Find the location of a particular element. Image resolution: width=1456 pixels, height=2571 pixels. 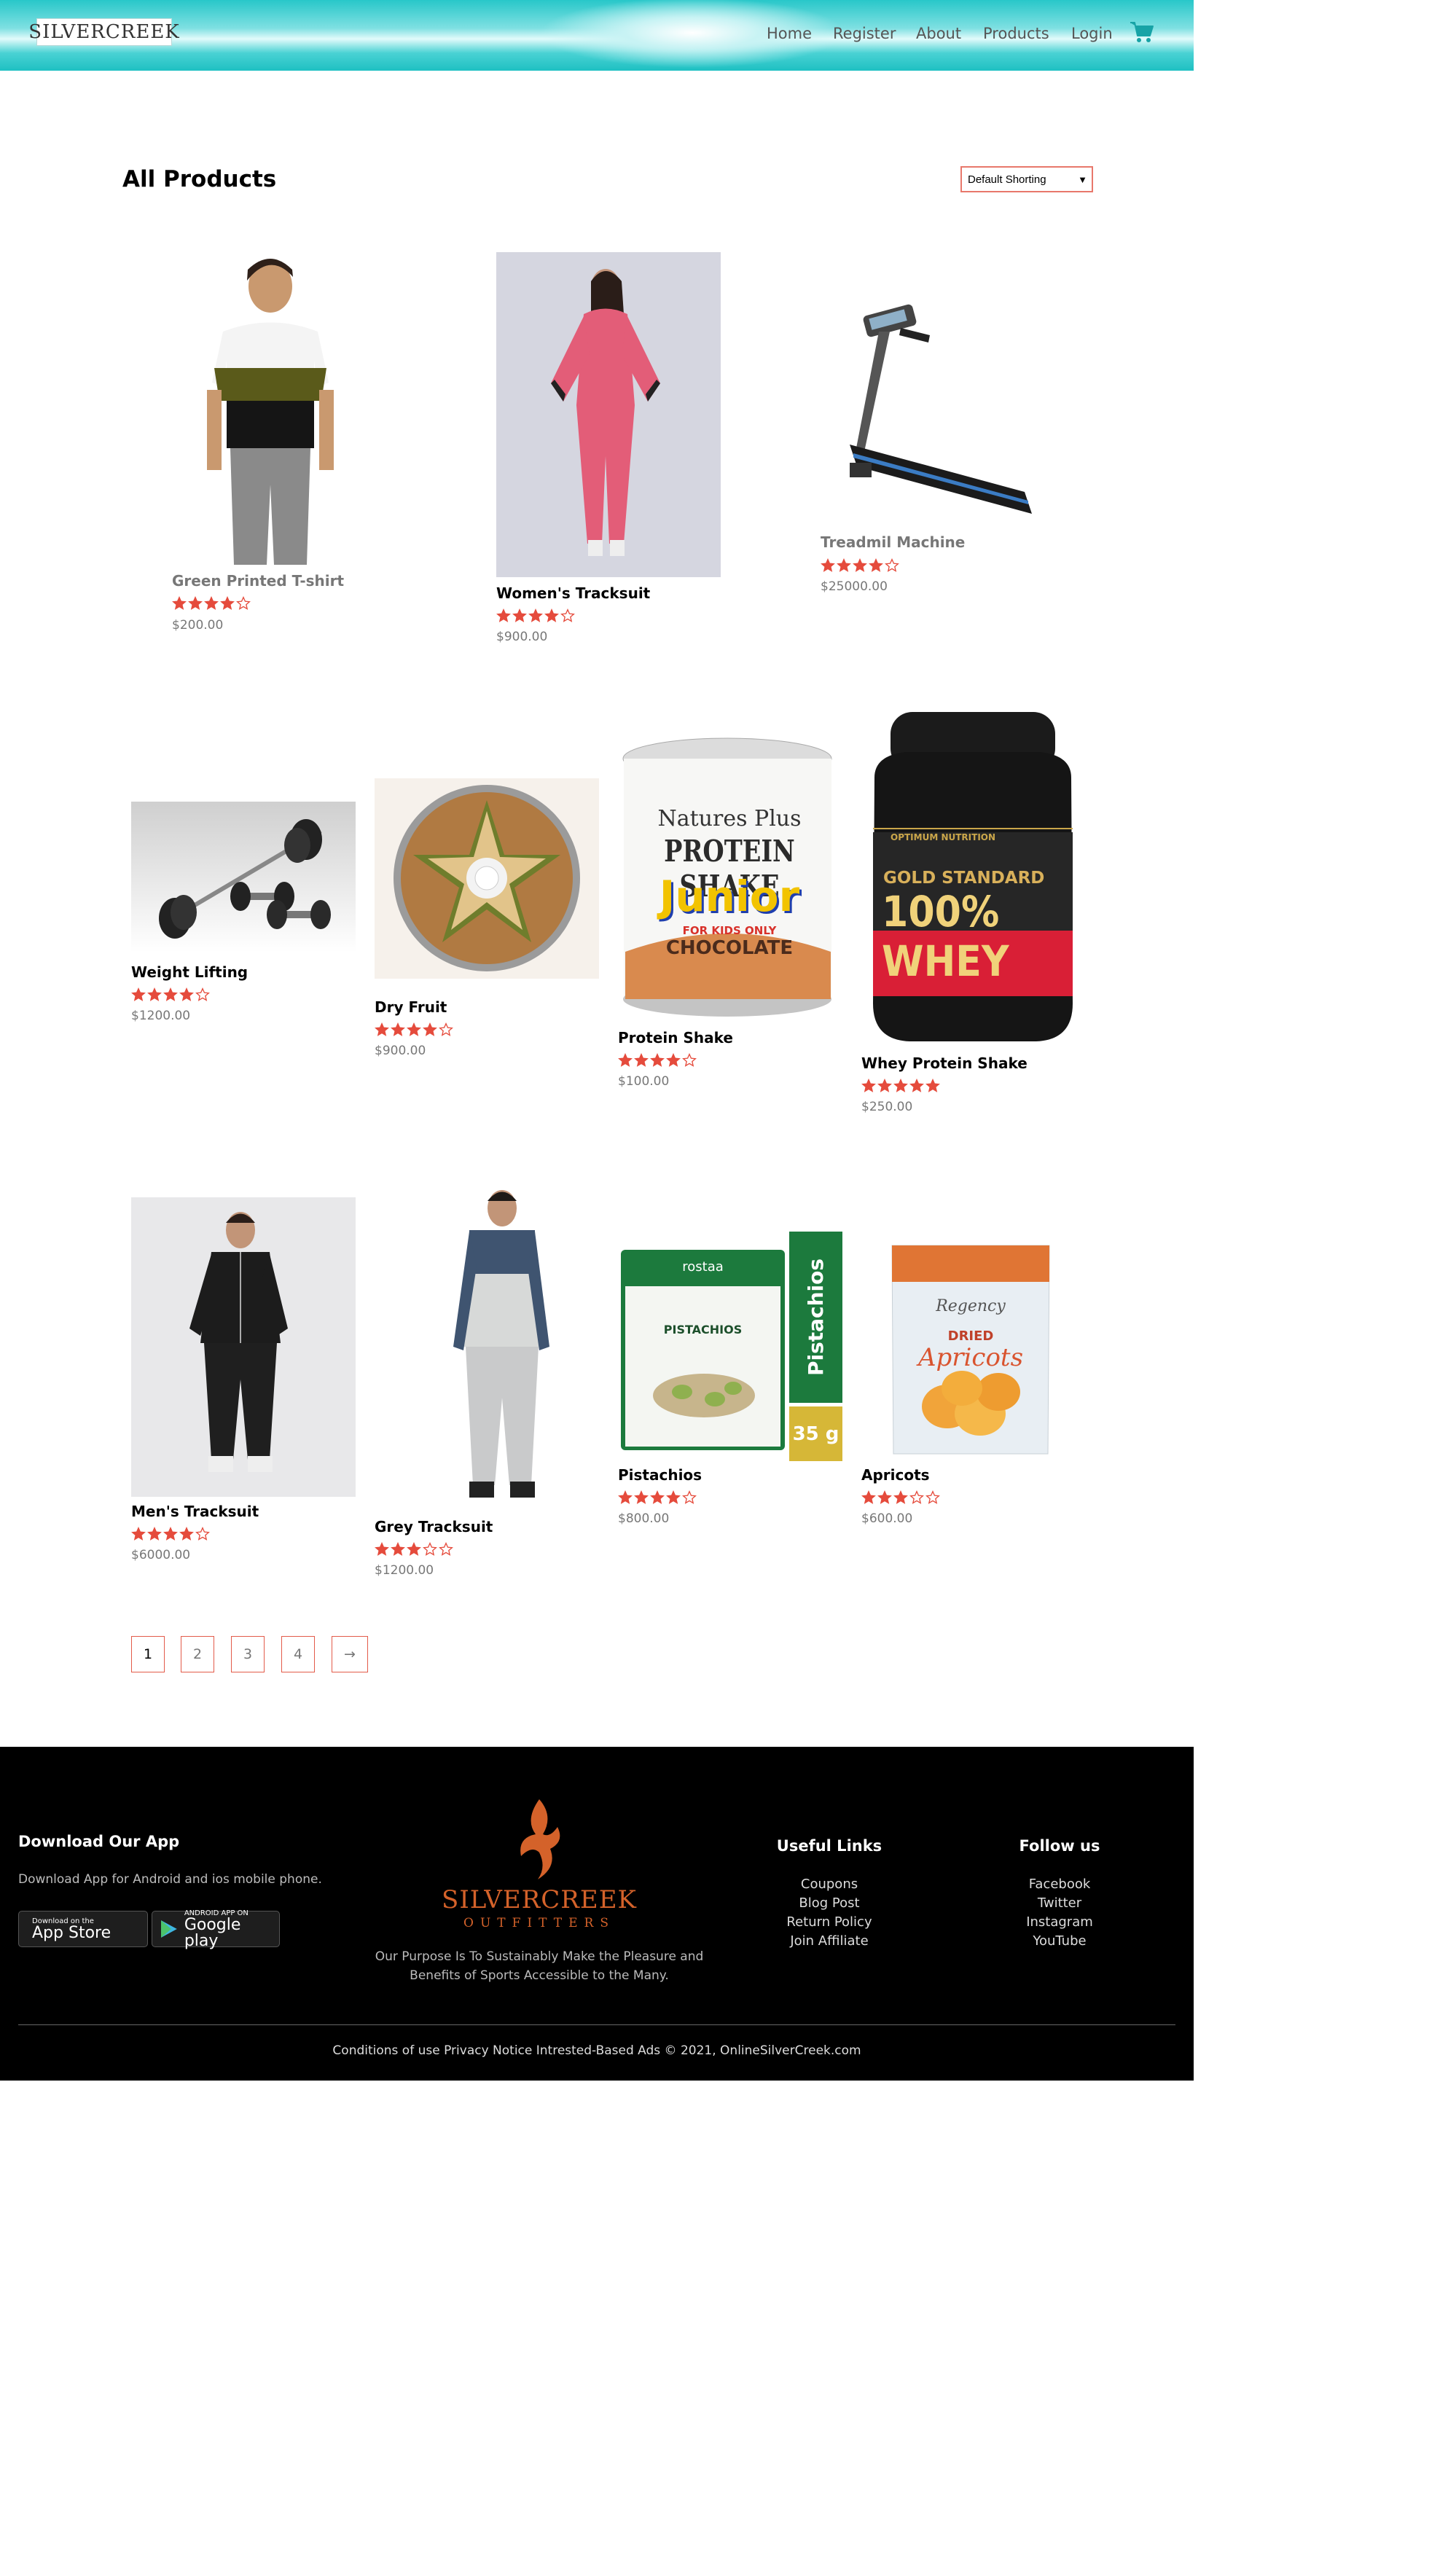

footer-link-facebook: Facebook is located at coordinates (1059, 1884).